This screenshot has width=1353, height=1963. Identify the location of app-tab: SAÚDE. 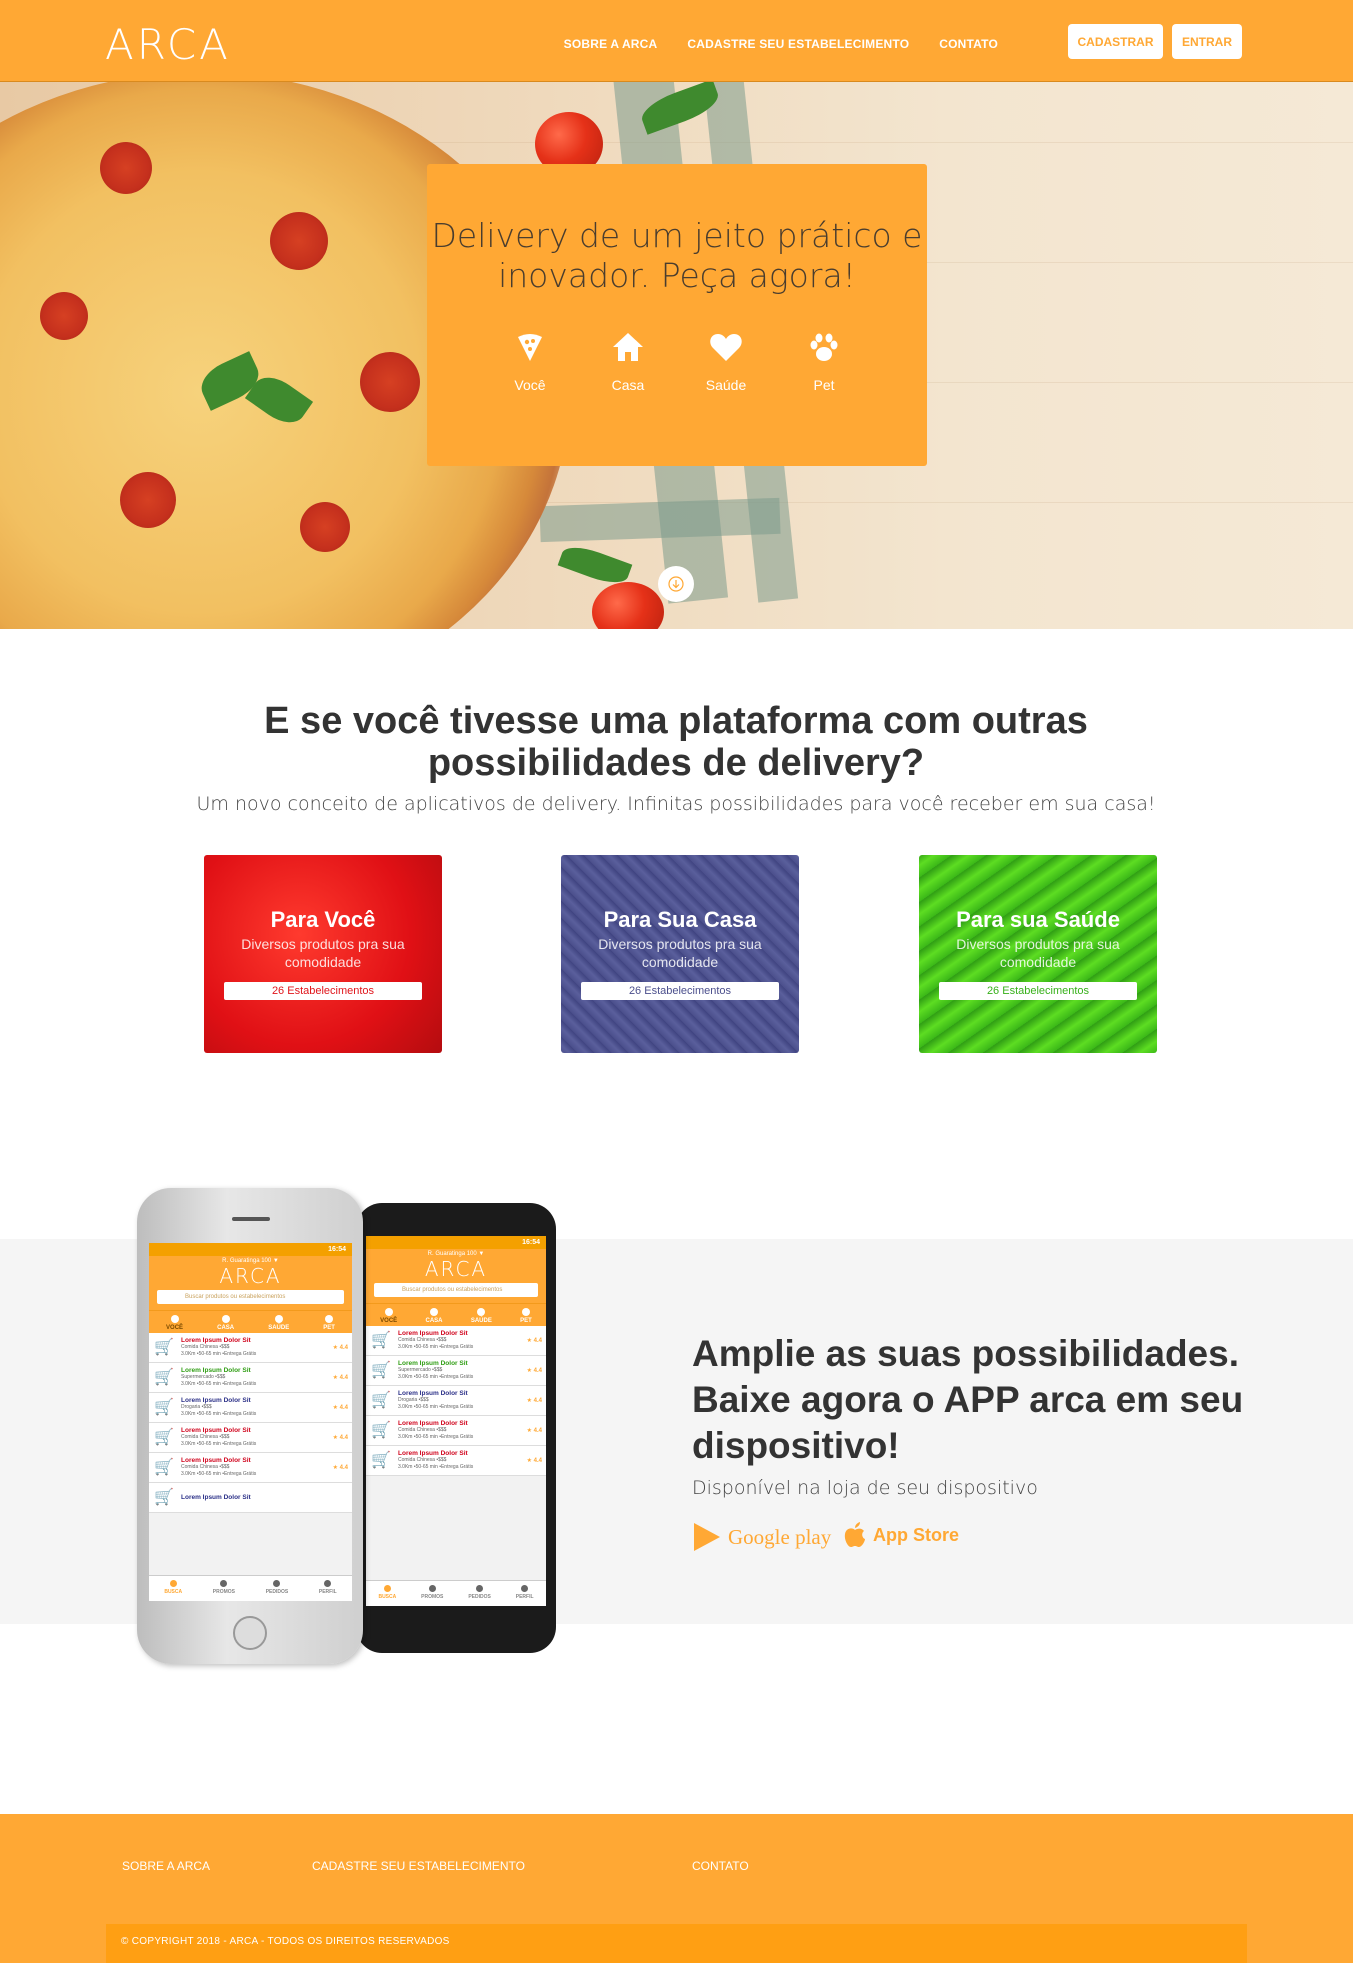
(481, 1316).